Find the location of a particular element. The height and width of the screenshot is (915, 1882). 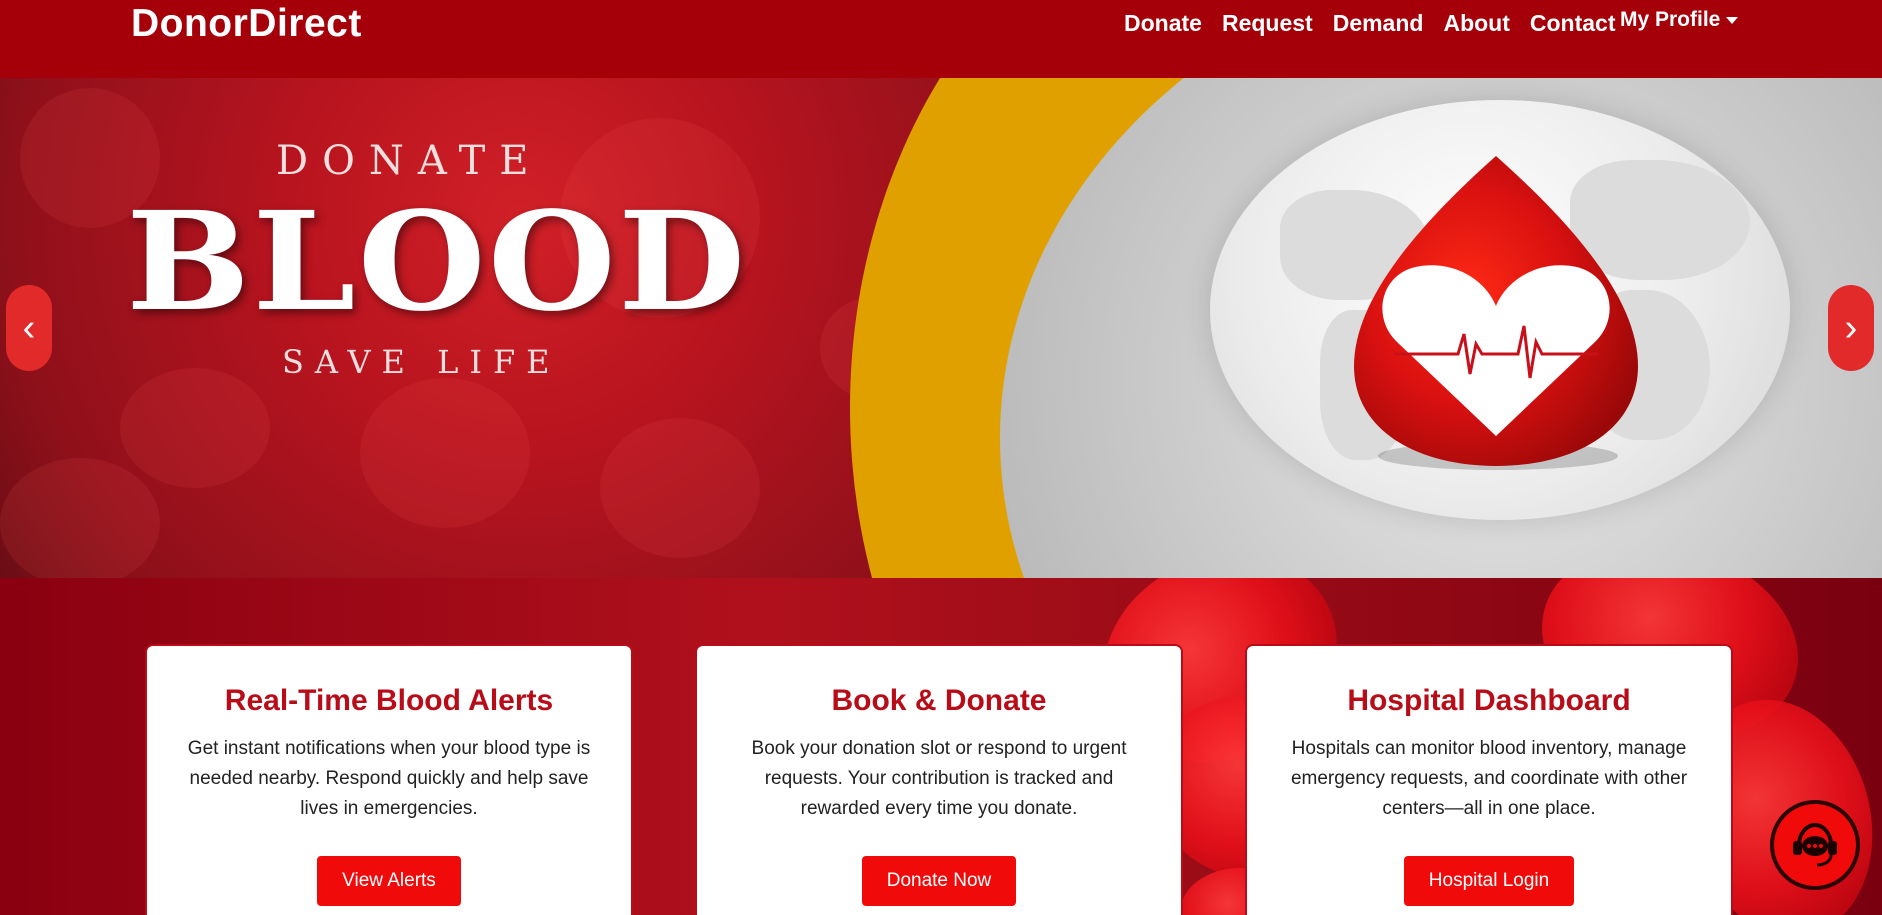

card-title: Book & Donate is located at coordinates (939, 700).